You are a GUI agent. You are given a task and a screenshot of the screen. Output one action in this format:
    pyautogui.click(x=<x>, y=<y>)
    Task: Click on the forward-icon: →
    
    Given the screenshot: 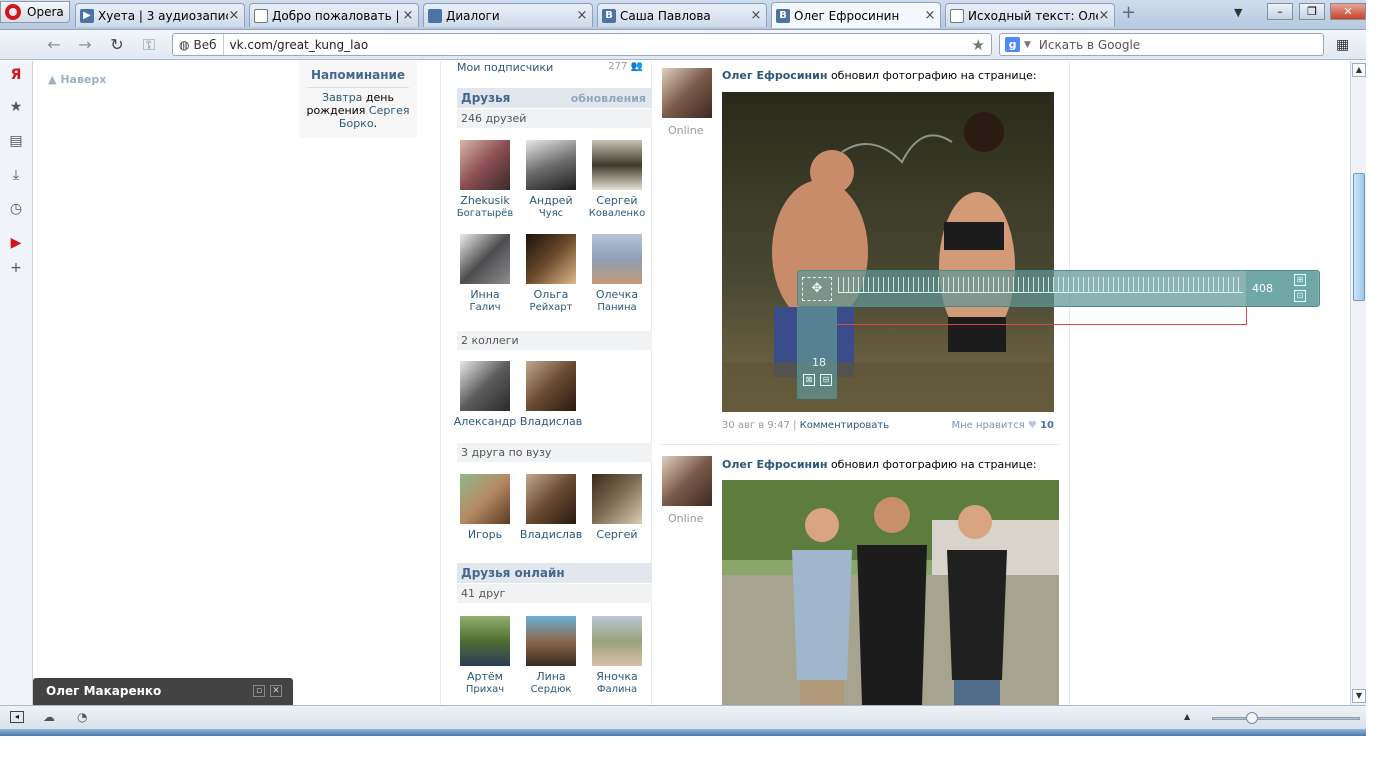 What is the action you would take?
    pyautogui.click(x=85, y=45)
    